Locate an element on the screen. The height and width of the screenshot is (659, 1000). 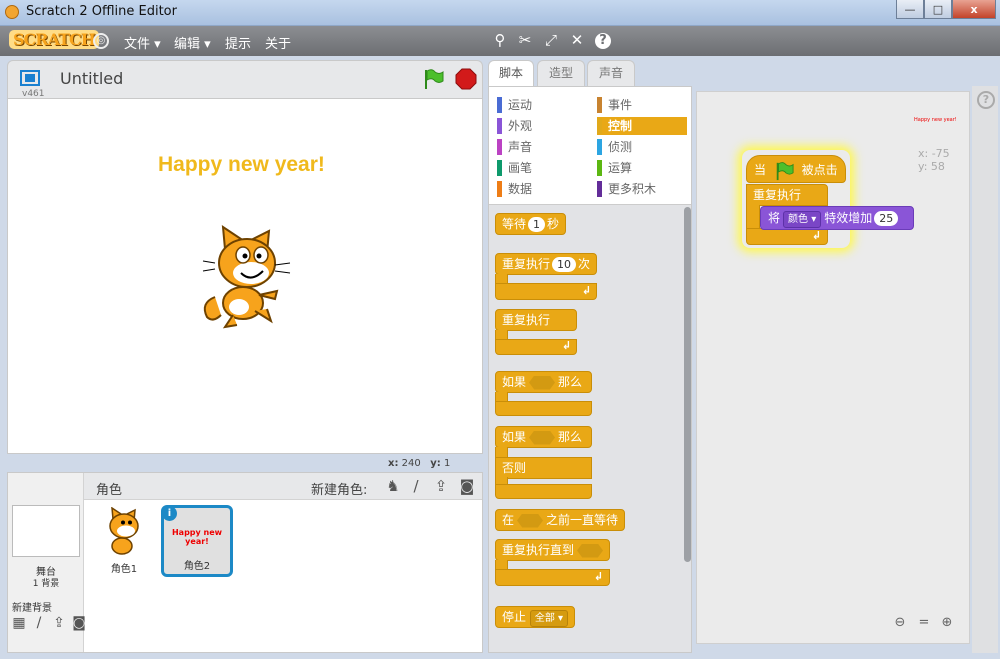
zoom-in-icon: ⊕ is located at coordinates (947, 623).